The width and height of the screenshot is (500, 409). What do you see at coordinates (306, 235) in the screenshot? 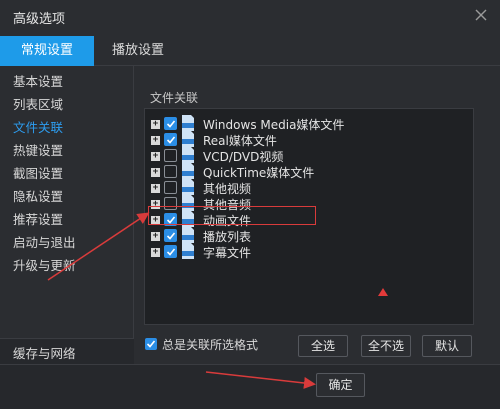
I see `list-item: + 播放列表` at bounding box center [306, 235].